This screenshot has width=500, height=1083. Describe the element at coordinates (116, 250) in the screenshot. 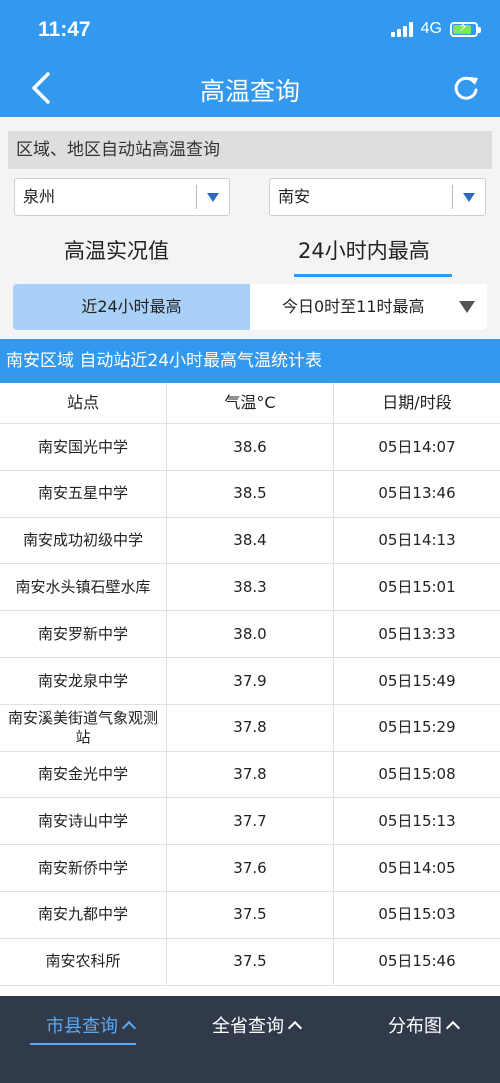

I see `tab-realtime-high: 高温实况值` at that location.